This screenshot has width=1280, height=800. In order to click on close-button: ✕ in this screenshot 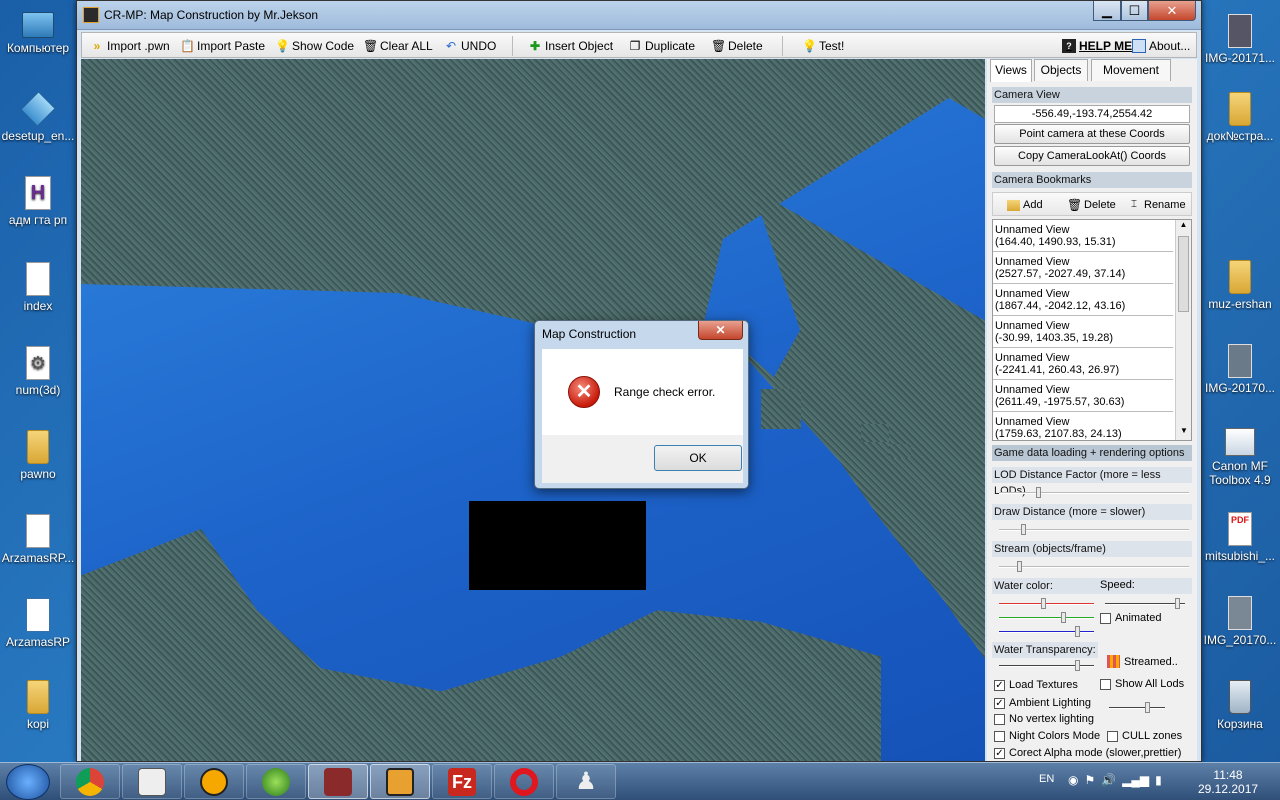, I will do `click(1172, 11)`.